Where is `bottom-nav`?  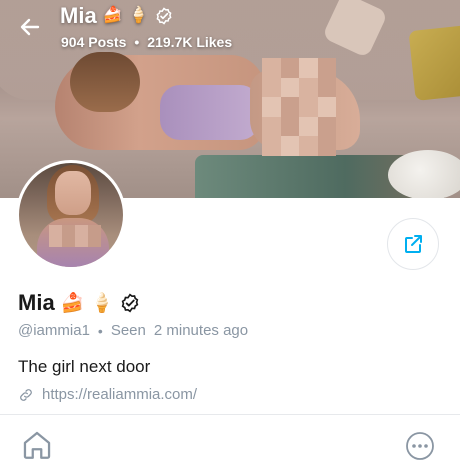
bottom-nav is located at coordinates (230, 440).